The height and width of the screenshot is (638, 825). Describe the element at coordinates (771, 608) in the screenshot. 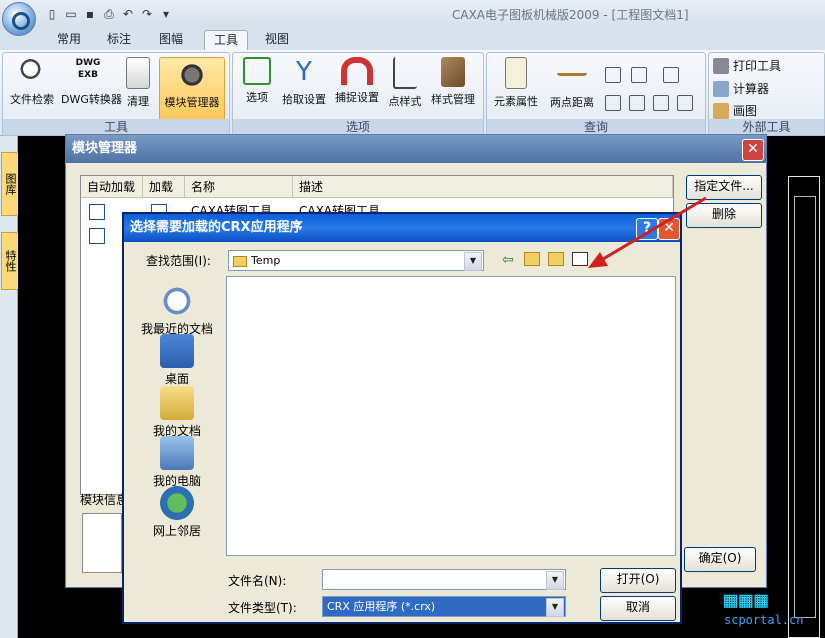

I see `watermark: ▦▦▦ scportal.cn` at that location.